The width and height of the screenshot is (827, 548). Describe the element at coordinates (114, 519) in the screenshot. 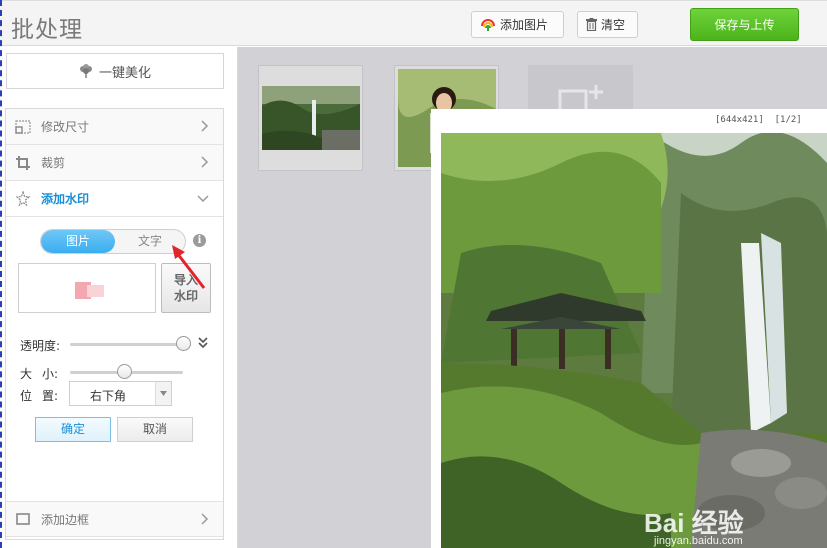

I see `sidebar-item-border: 添加边框` at that location.